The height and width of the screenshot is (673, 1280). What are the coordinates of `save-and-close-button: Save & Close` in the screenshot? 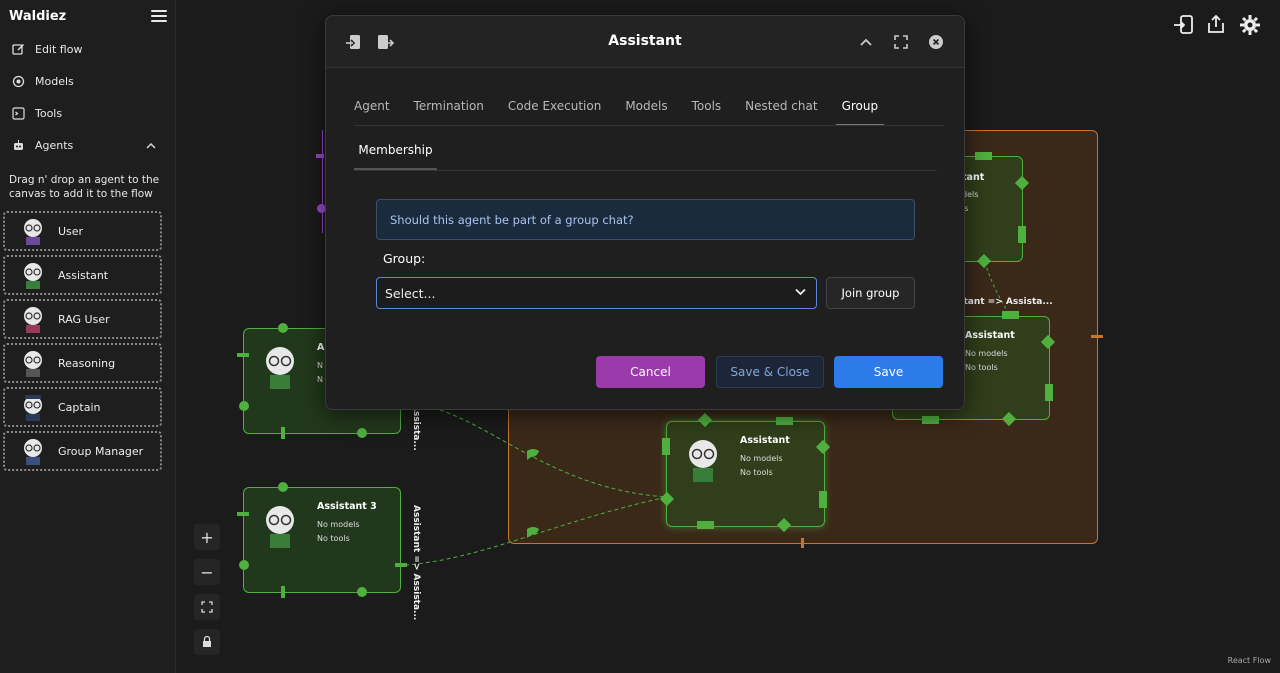 It's located at (770, 372).